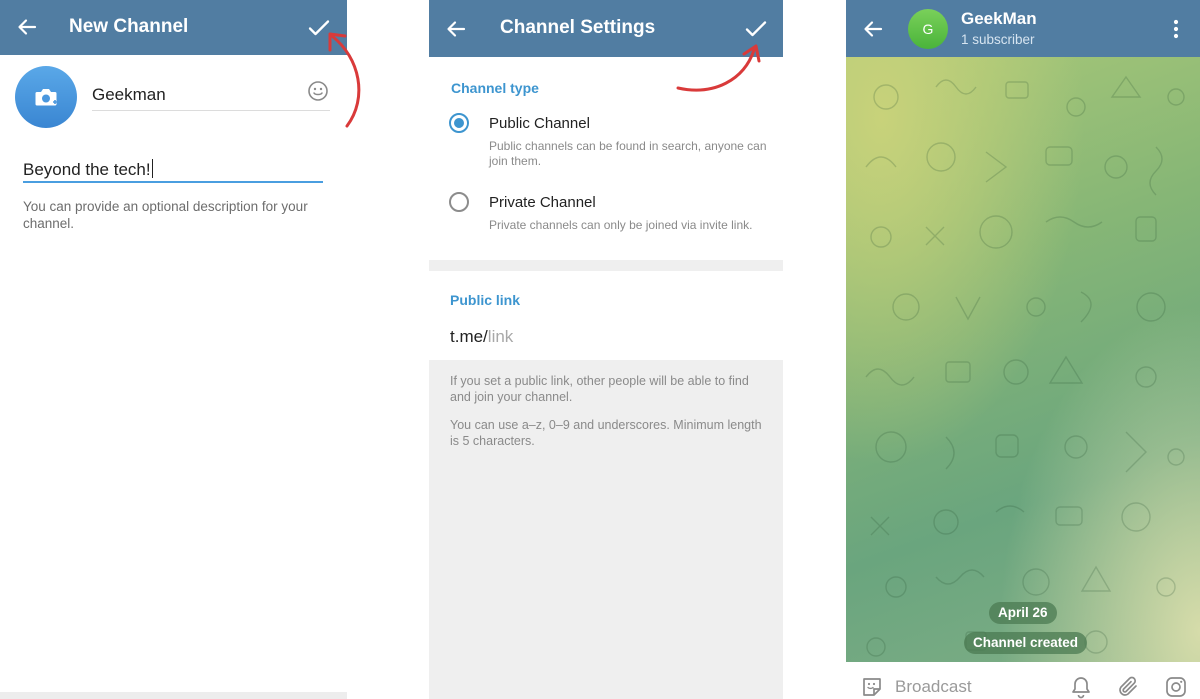 Image resolution: width=1200 pixels, height=699 pixels. What do you see at coordinates (152, 168) in the screenshot?
I see `text-cursor` at bounding box center [152, 168].